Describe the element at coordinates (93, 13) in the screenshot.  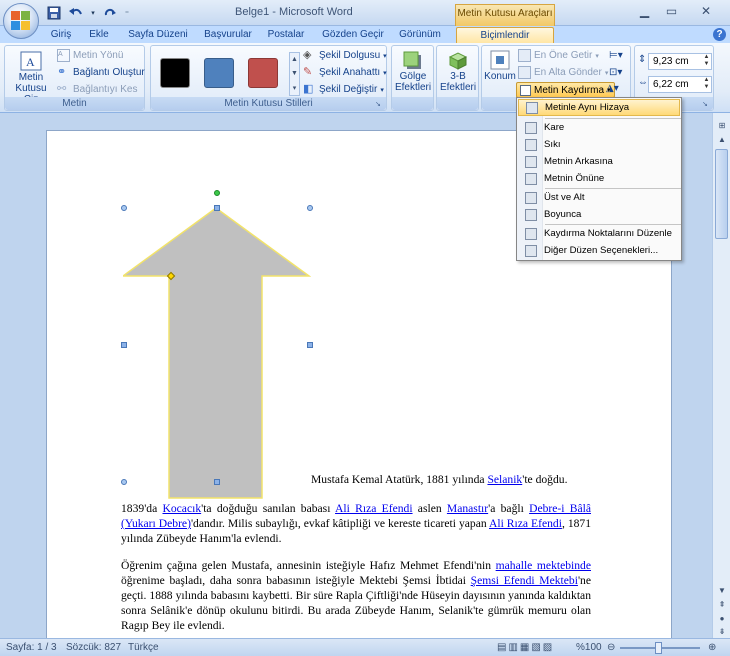
I see `undo-dropdown-icon: ▾` at that location.